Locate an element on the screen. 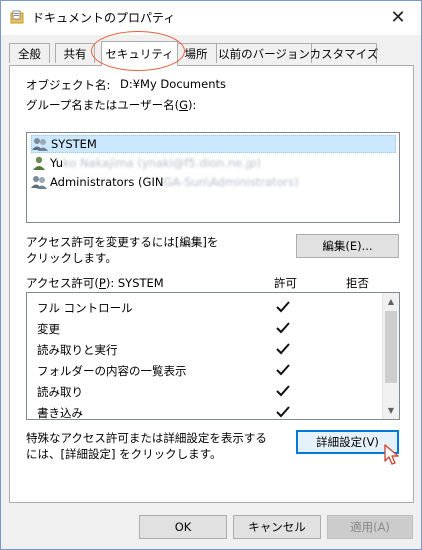  tab-general: 全般 is located at coordinates (29, 53).